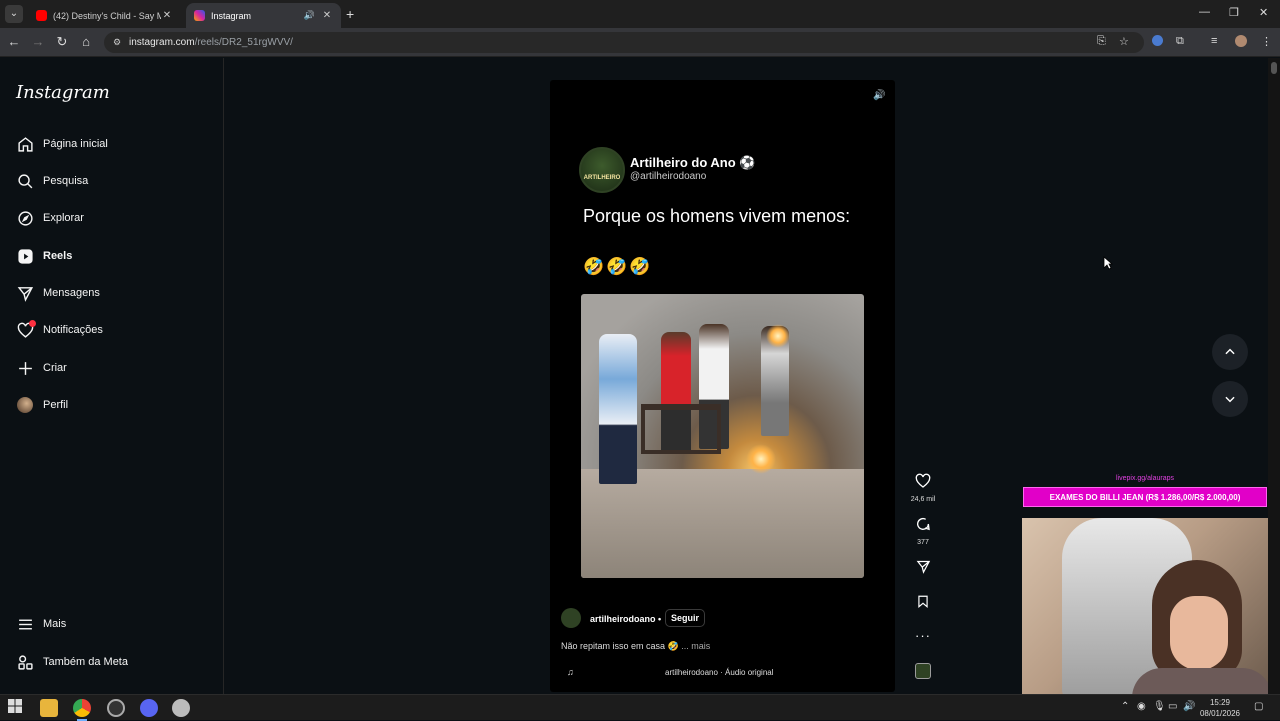 The width and height of the screenshot is (1280, 721). I want to click on microphone-icon: 🎙, so click(1159, 706).